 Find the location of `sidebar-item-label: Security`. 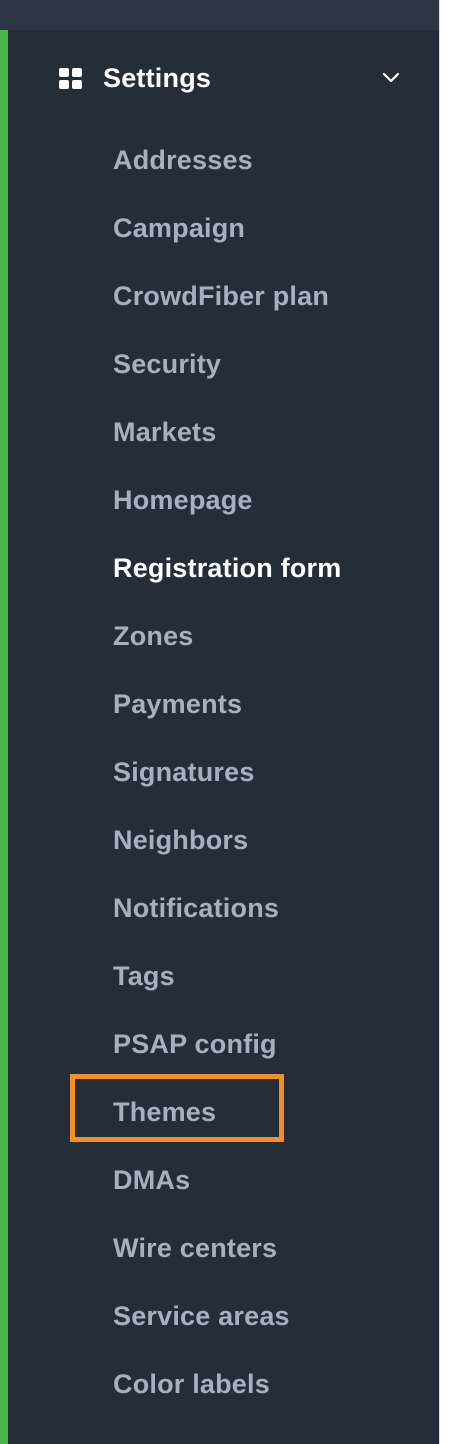

sidebar-item-label: Security is located at coordinates (167, 364).